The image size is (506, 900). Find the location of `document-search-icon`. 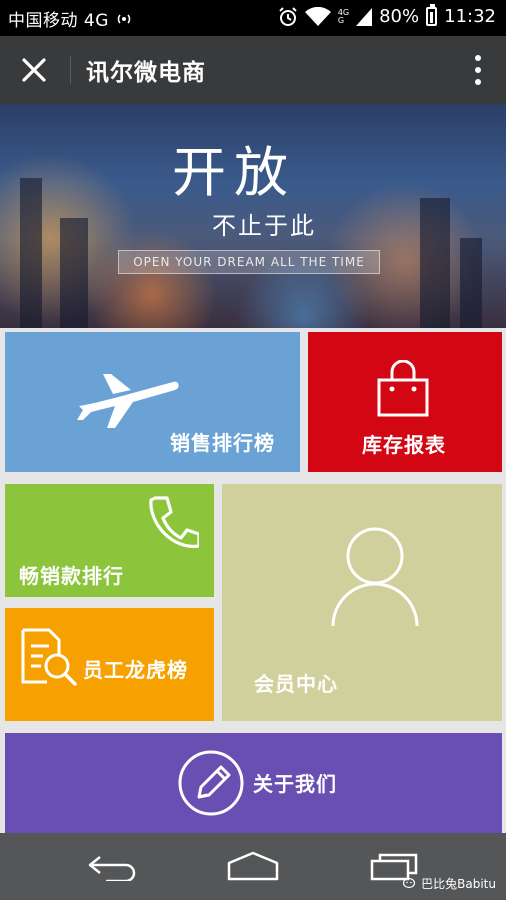

document-search-icon is located at coordinates (49, 657).